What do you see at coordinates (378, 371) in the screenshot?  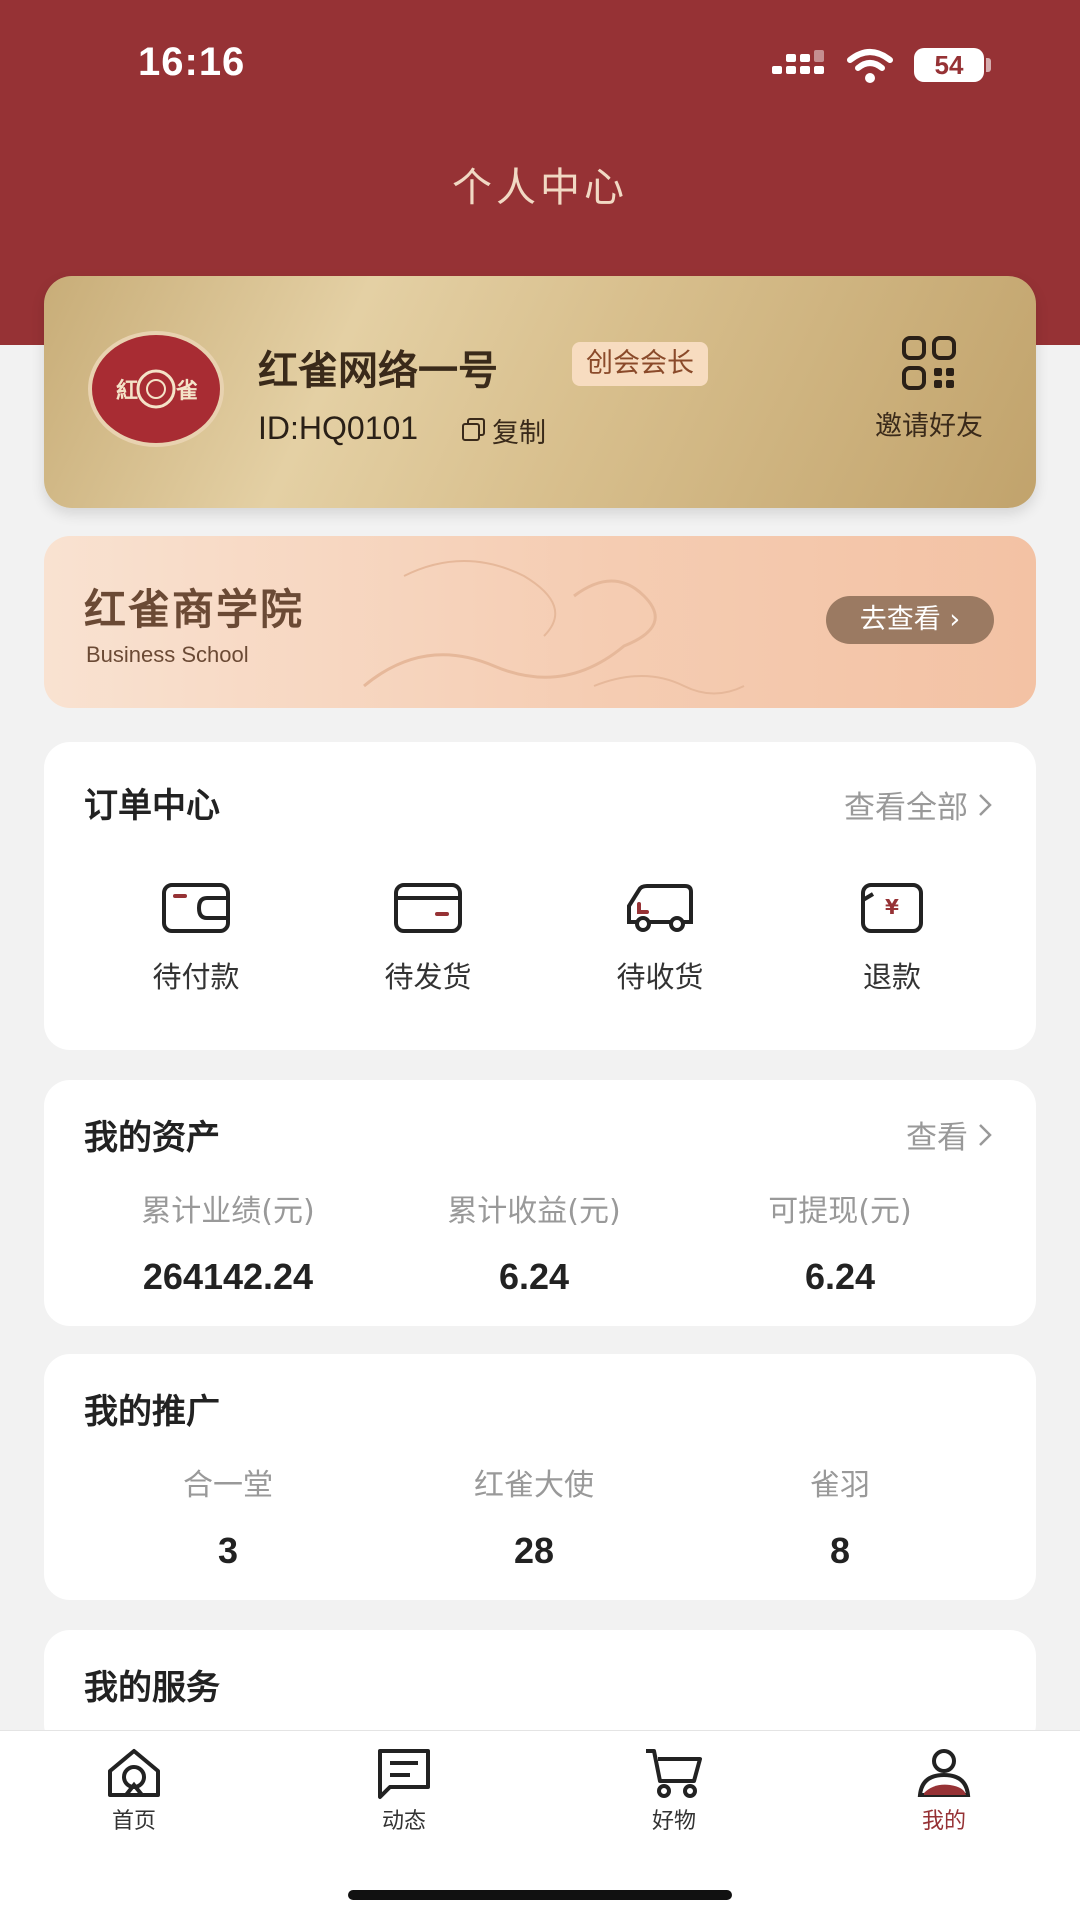 I see `username: 红雀网络一号` at bounding box center [378, 371].